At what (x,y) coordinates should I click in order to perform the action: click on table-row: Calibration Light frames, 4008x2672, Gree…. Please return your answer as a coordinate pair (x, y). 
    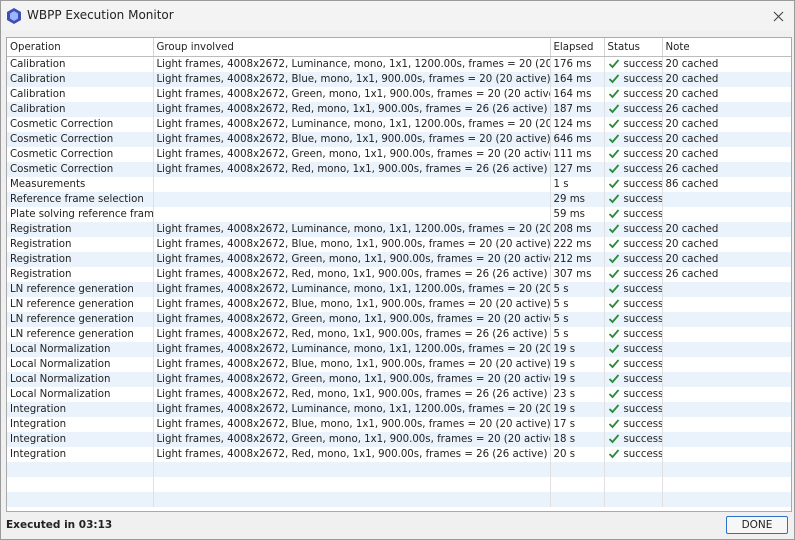
    Looking at the image, I should click on (399, 94).